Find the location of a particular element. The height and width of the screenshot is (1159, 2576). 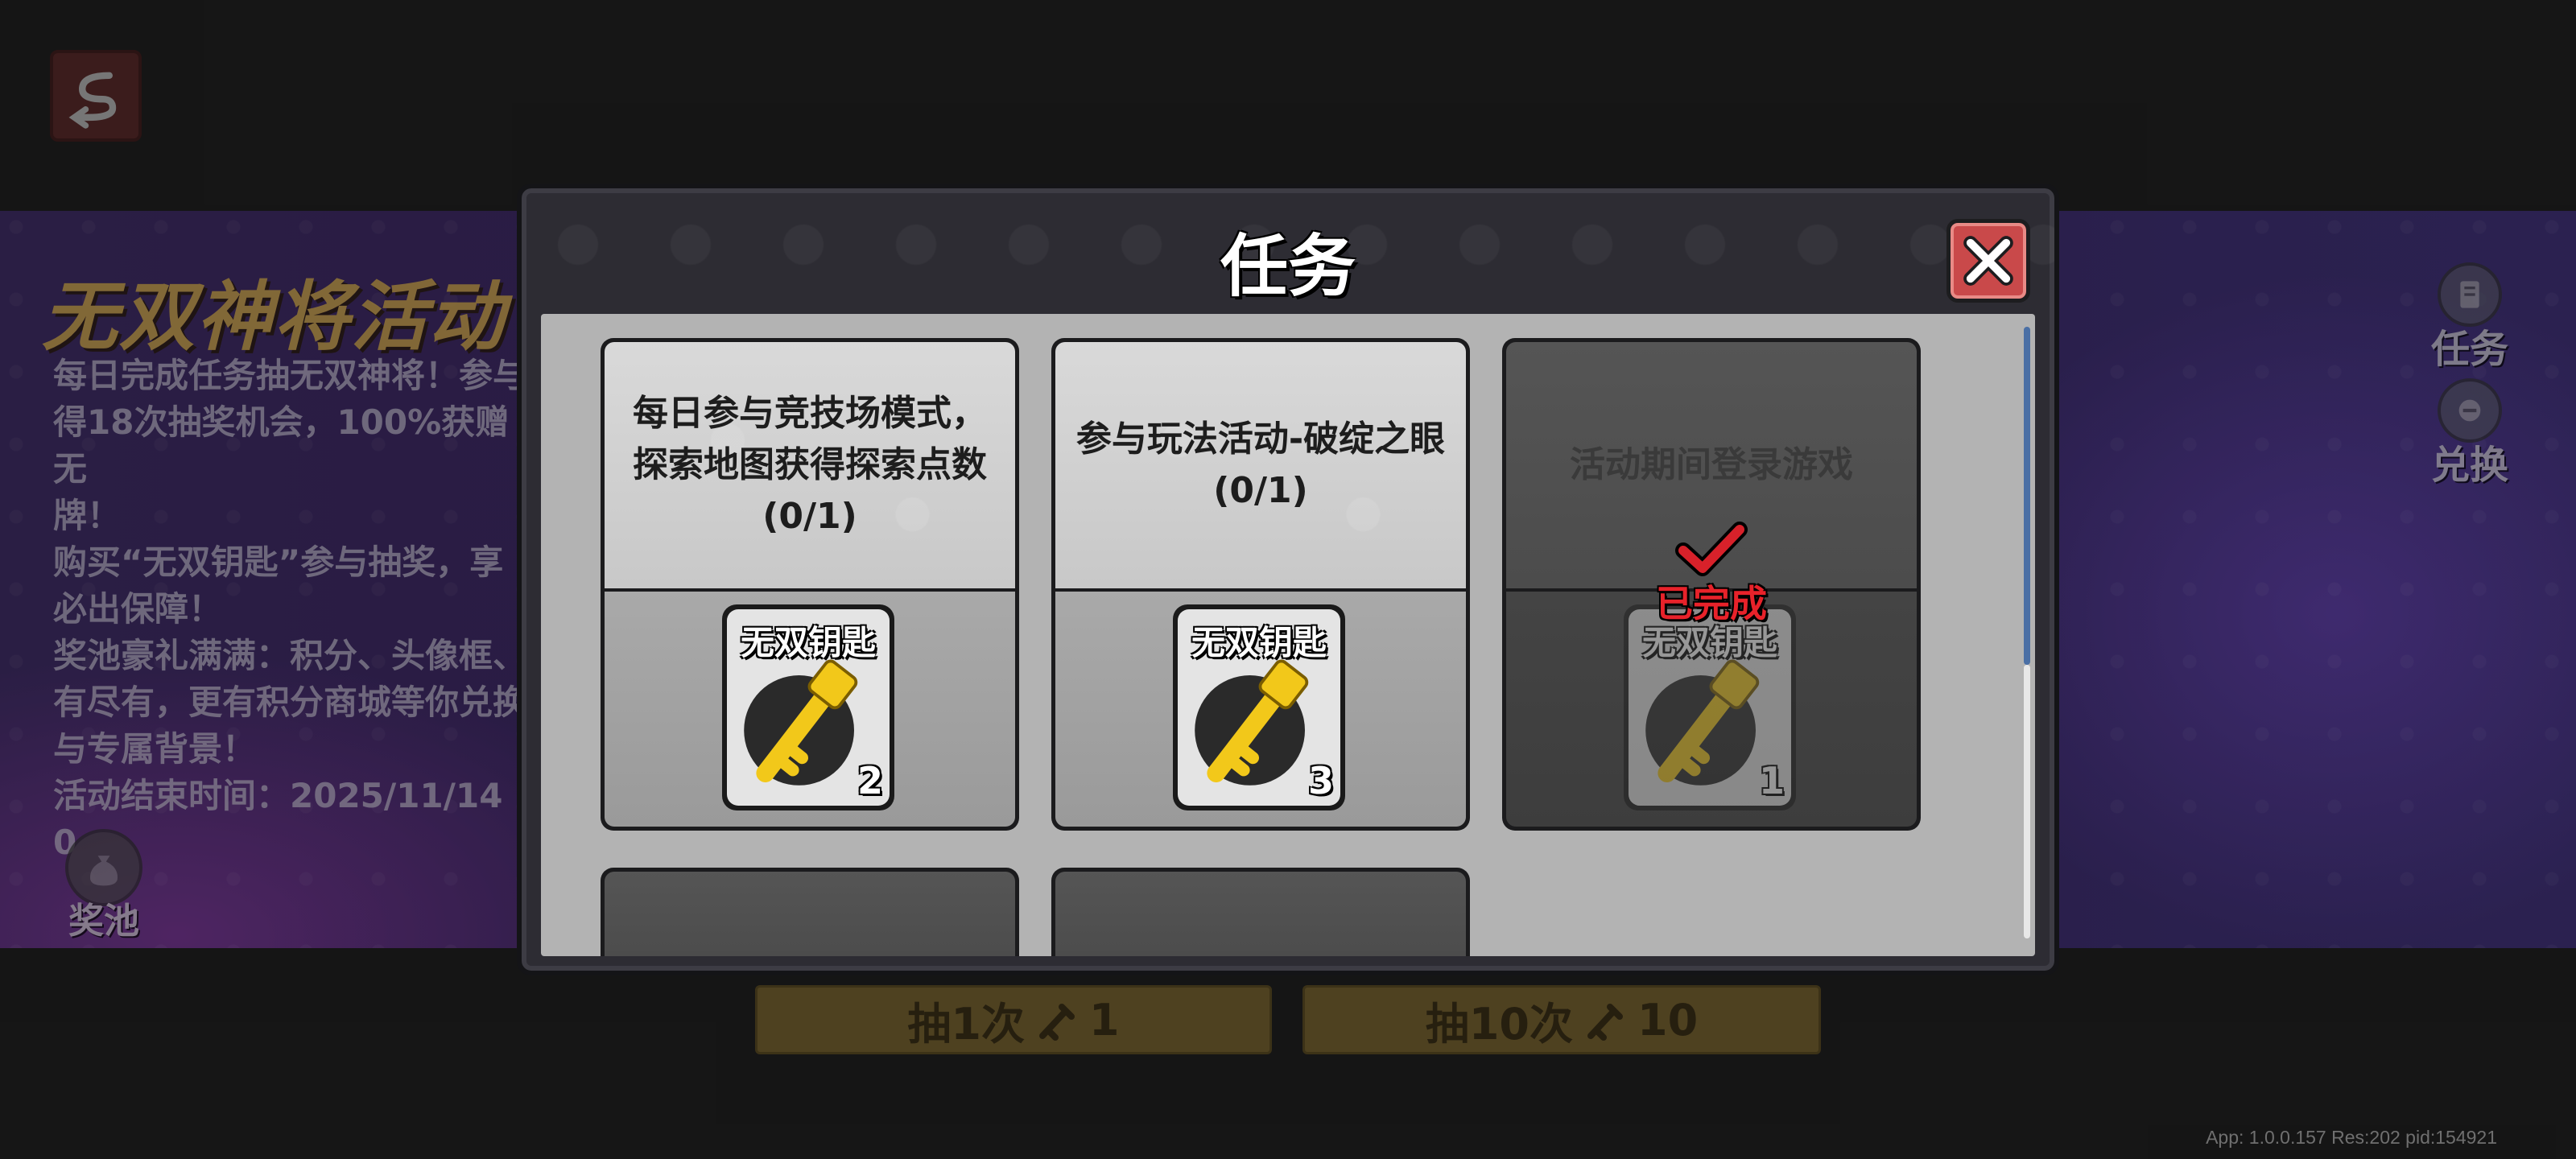

task-description-panel: 参与玩法活动-破绽之眼(0/1) is located at coordinates (1260, 465).